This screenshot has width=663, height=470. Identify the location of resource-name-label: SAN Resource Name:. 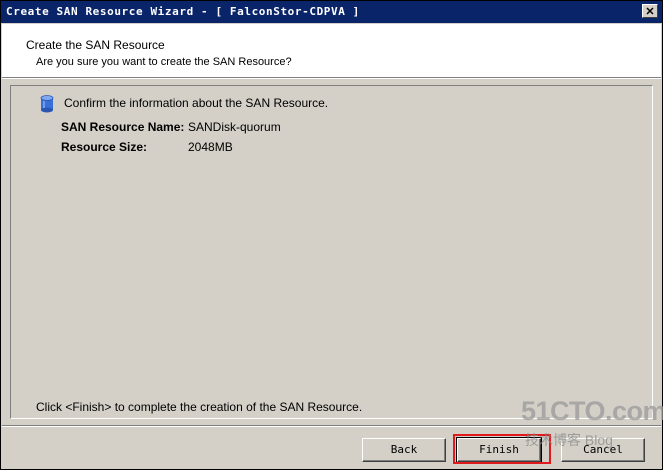
(123, 127).